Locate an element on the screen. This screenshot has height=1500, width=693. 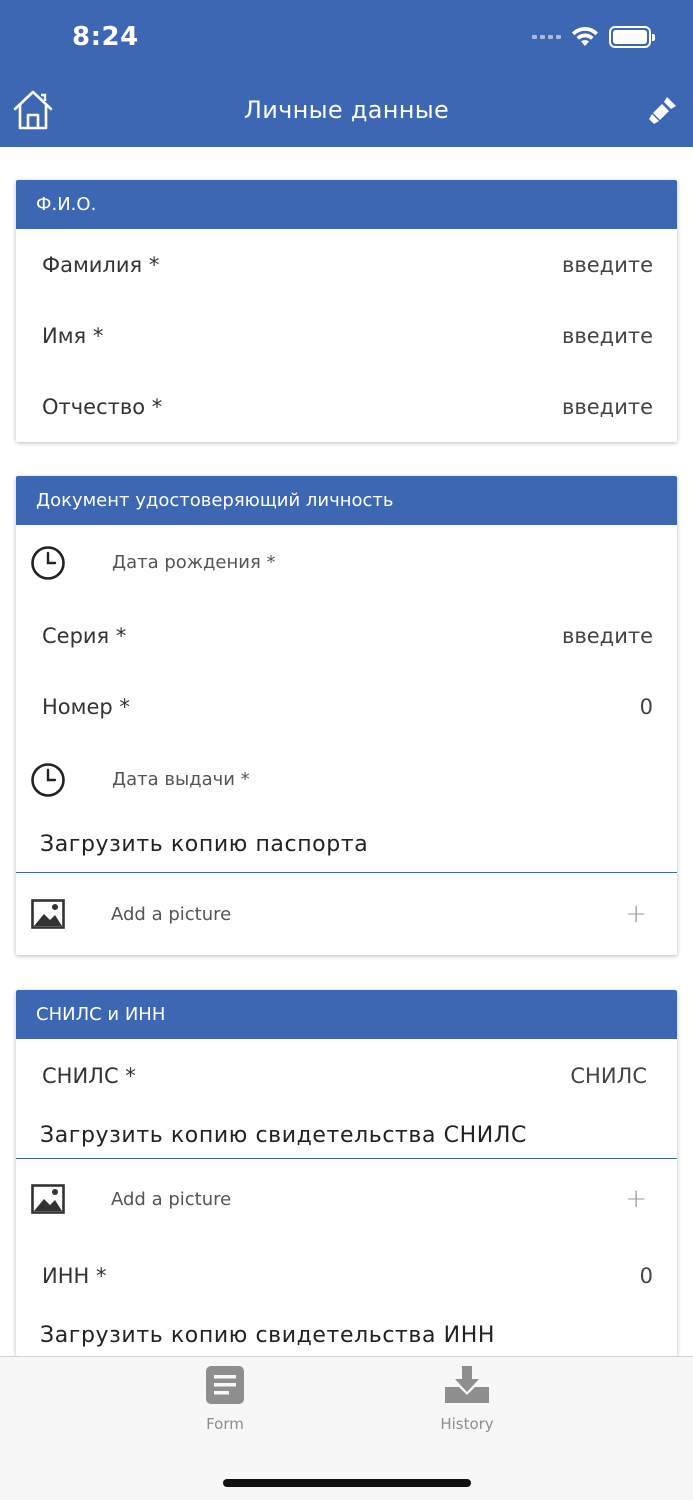
number-field: Номер * 0 is located at coordinates (346, 706).